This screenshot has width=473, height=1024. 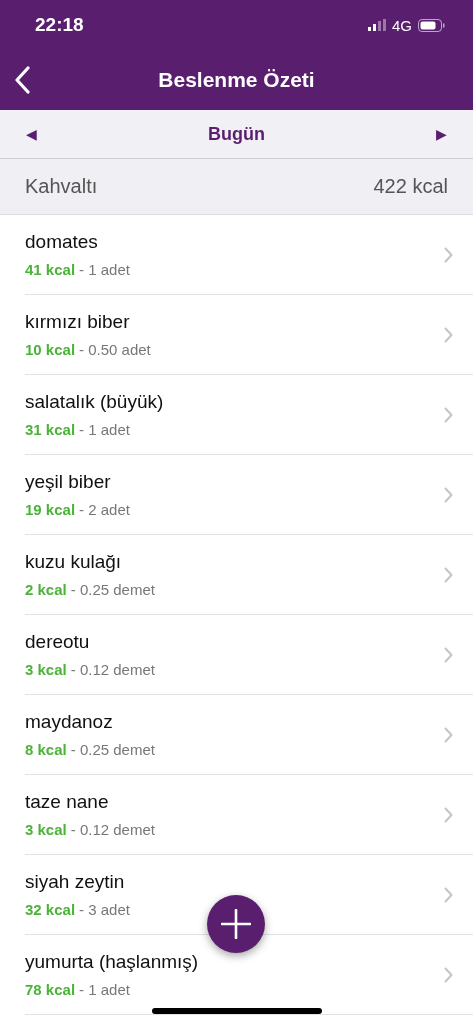 What do you see at coordinates (112, 962) in the screenshot?
I see `food-name: yumurta (haşlanmış)` at bounding box center [112, 962].